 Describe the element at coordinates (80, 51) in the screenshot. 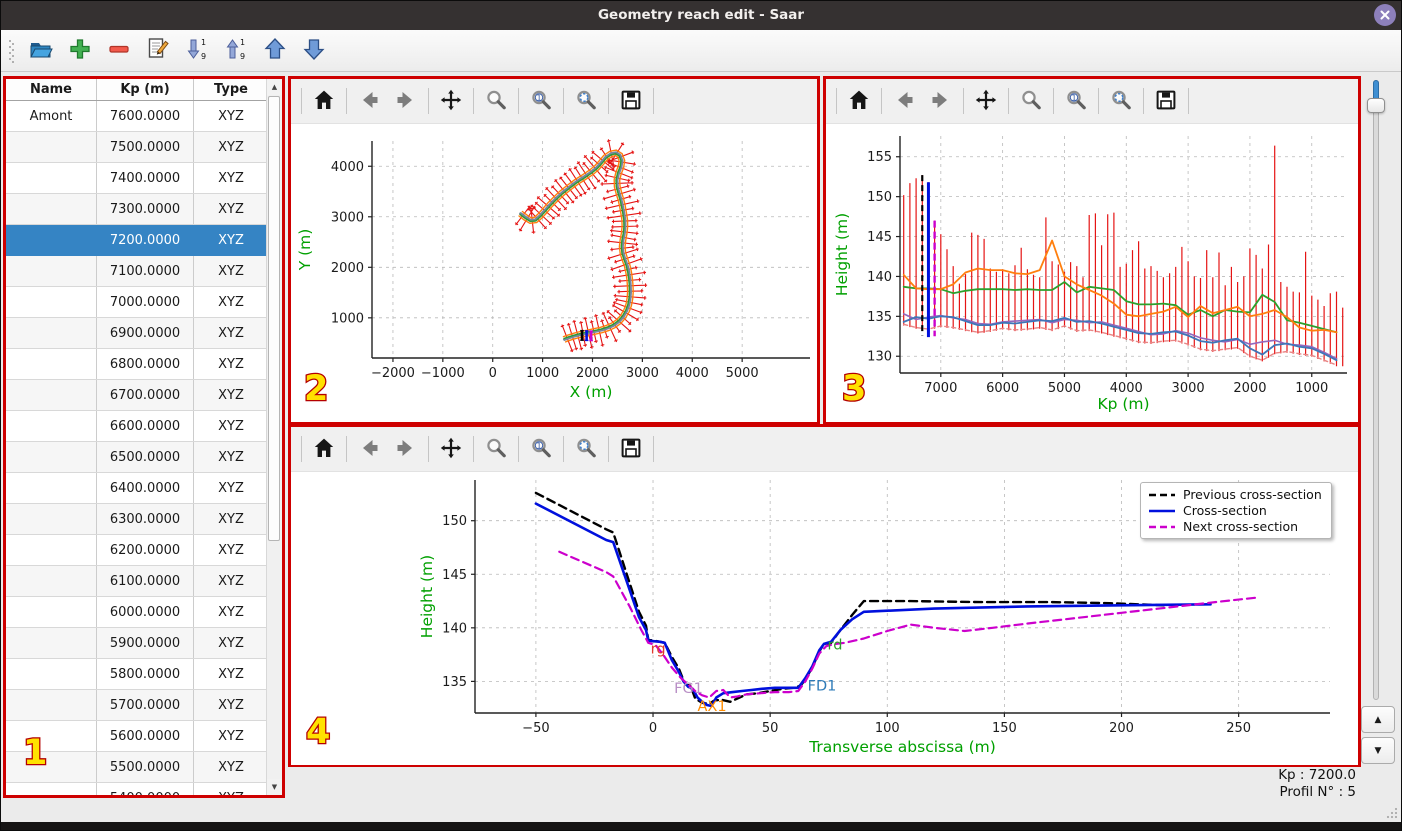

I see `add-button` at that location.